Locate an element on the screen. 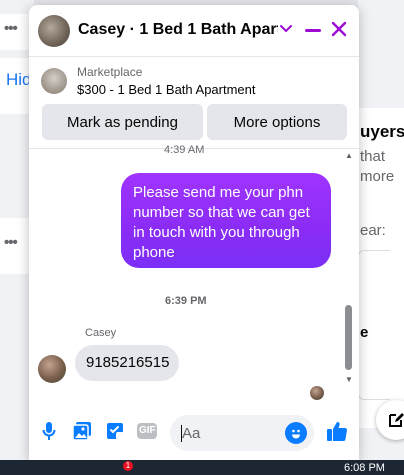 This screenshot has width=404, height=475. emoji-icon is located at coordinates (296, 434).